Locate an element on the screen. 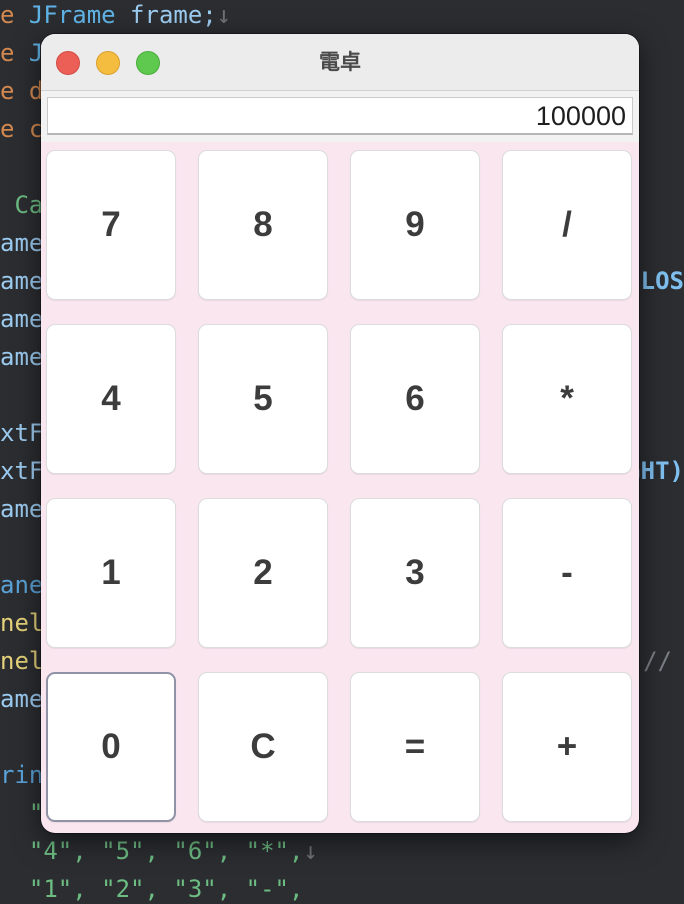 Image resolution: width=684 pixels, height=904 pixels. code-line: e JFrame frame;↓ is located at coordinates (115, 15).